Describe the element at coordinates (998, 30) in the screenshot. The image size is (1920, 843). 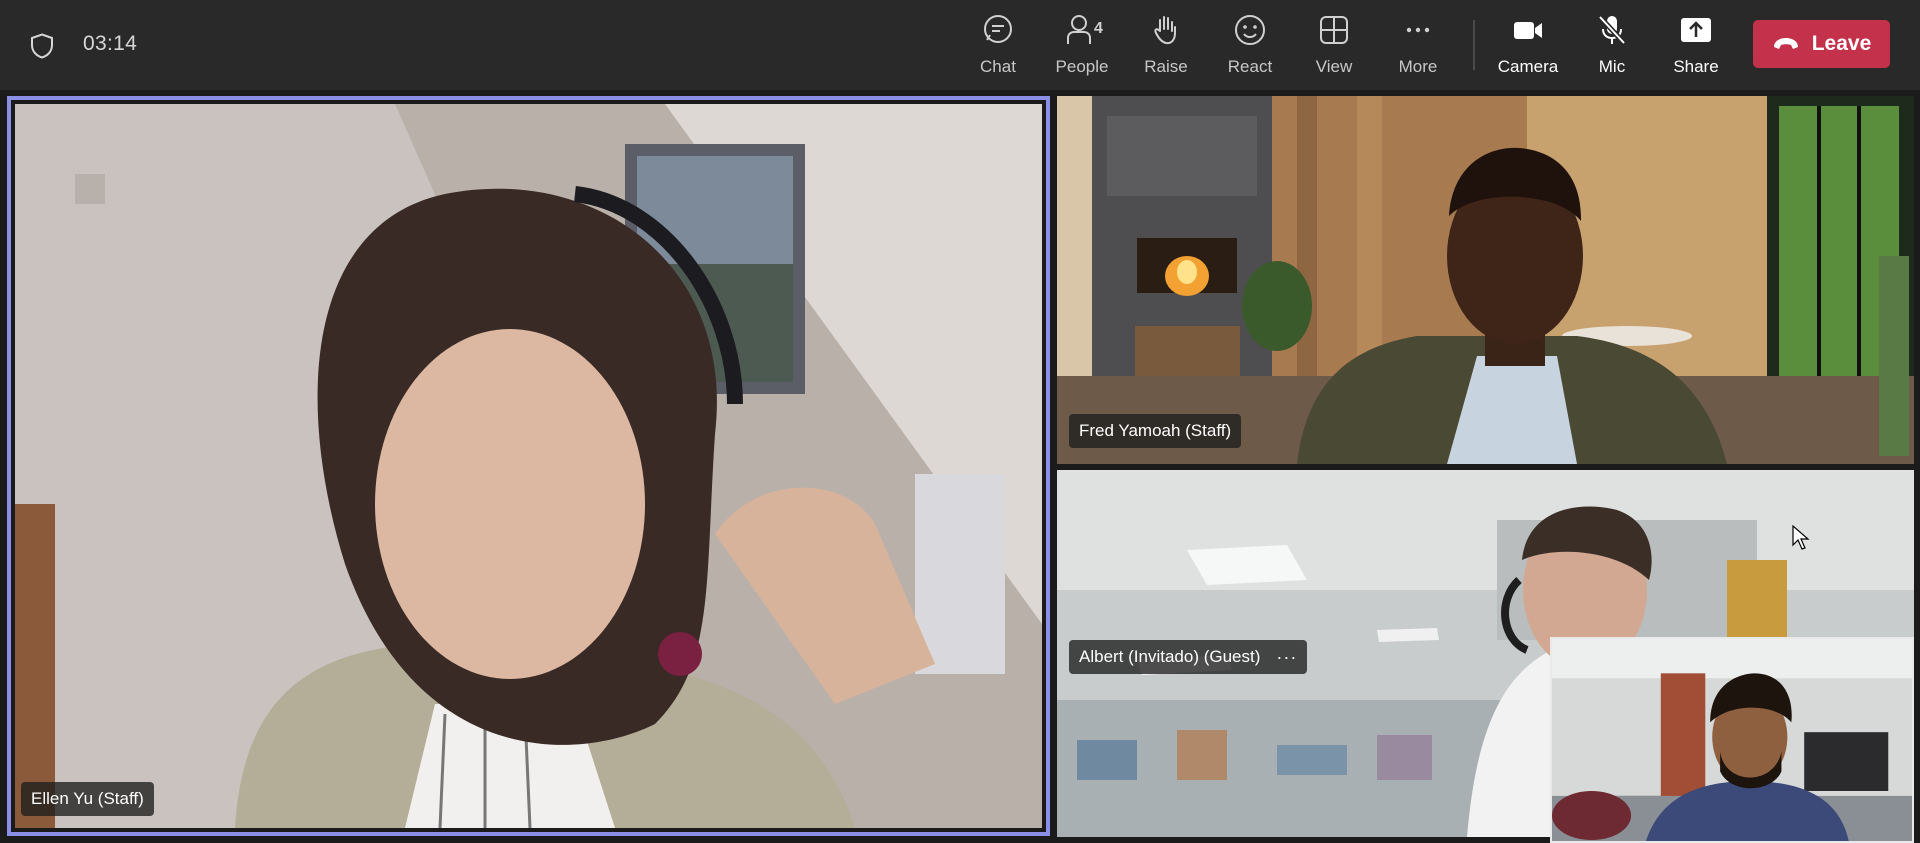
I see `chat-icon` at that location.